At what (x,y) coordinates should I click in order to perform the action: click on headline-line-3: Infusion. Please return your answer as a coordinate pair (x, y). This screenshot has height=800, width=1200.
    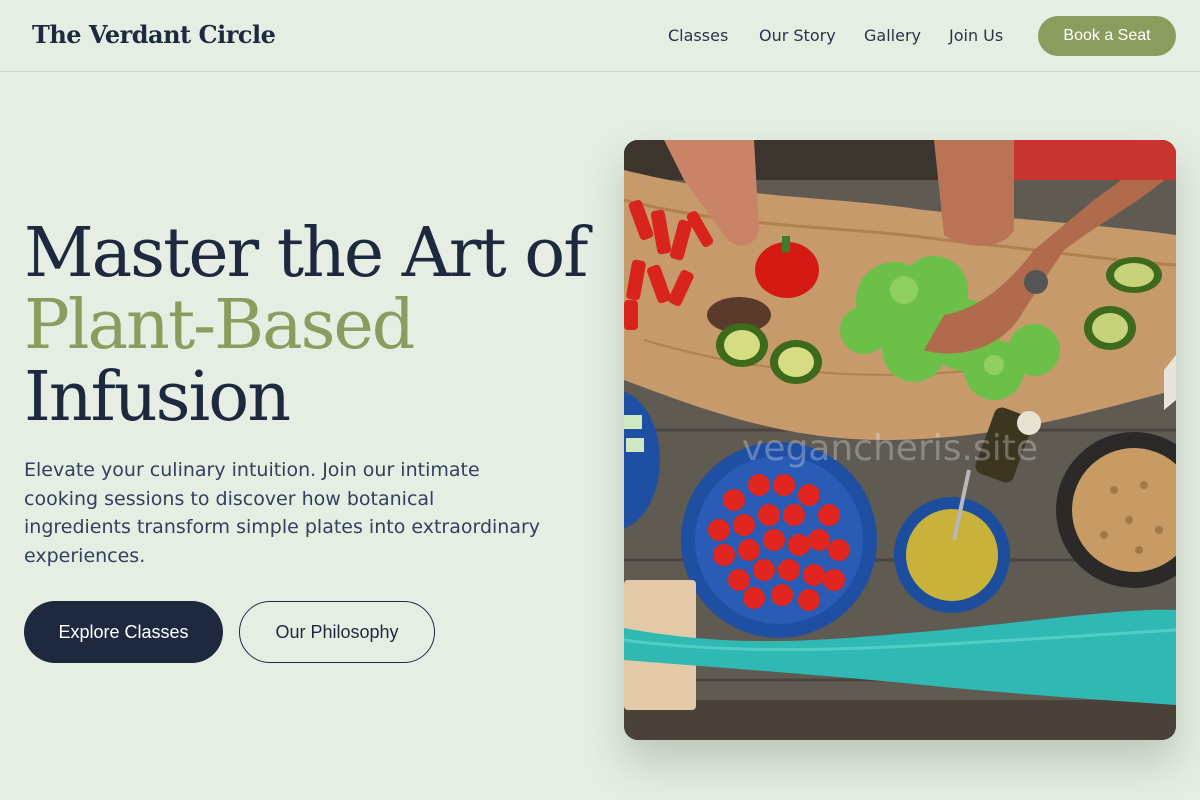
    Looking at the image, I should click on (157, 397).